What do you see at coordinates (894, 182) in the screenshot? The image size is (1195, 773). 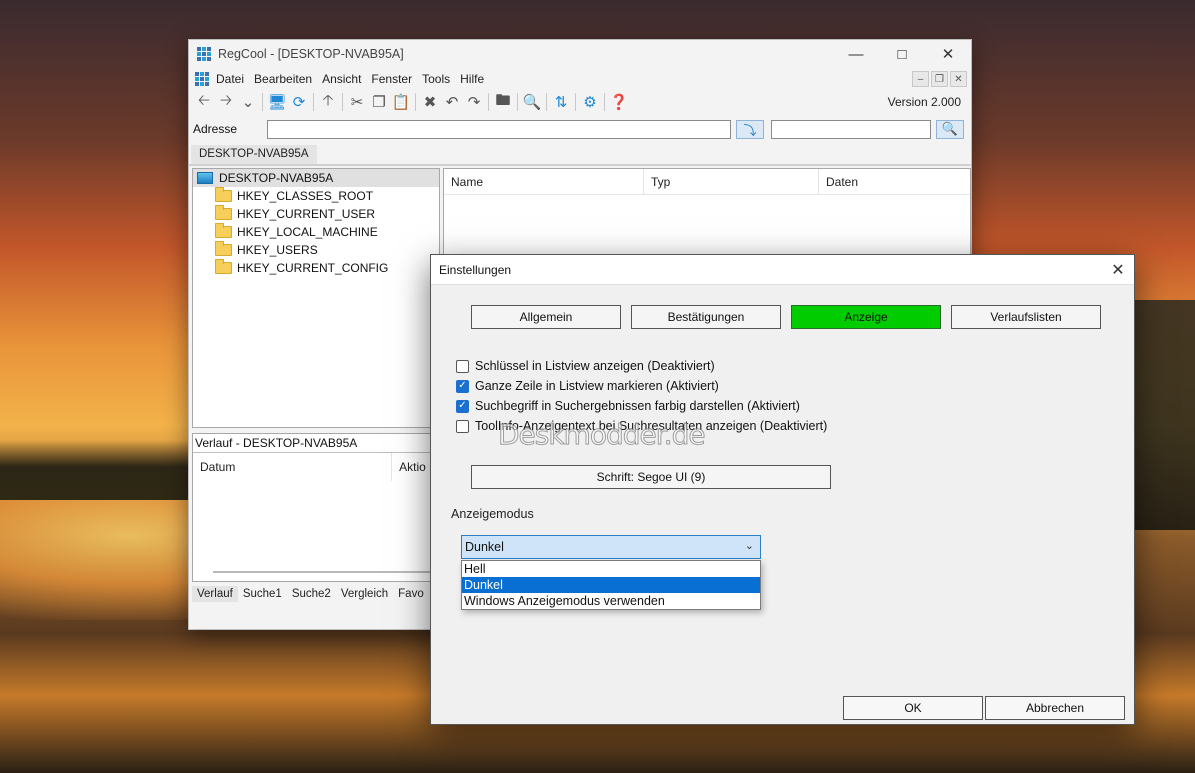 I see `column-daten: Daten` at bounding box center [894, 182].